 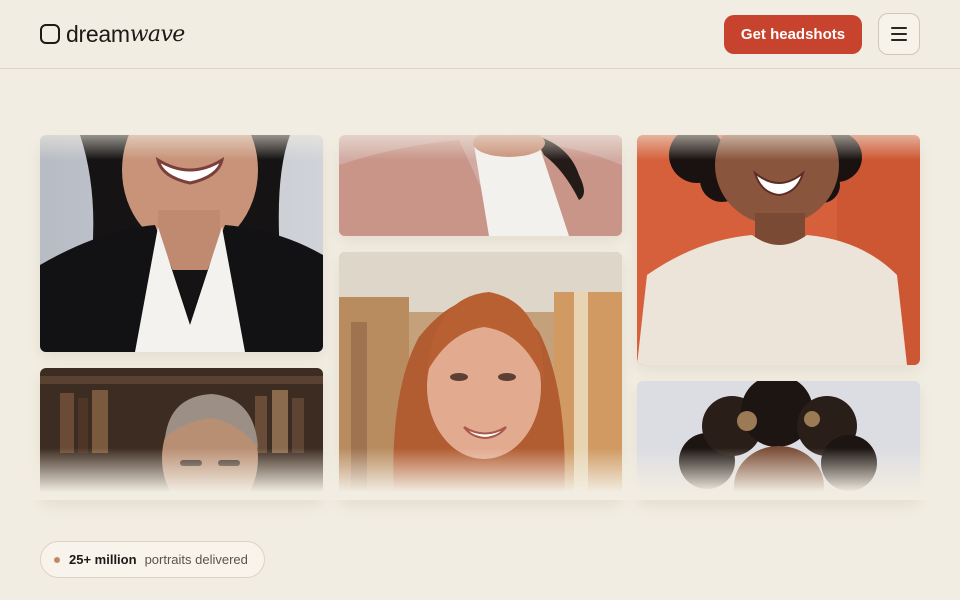 I want to click on logo-text-dream: dream, so click(x=98, y=33).